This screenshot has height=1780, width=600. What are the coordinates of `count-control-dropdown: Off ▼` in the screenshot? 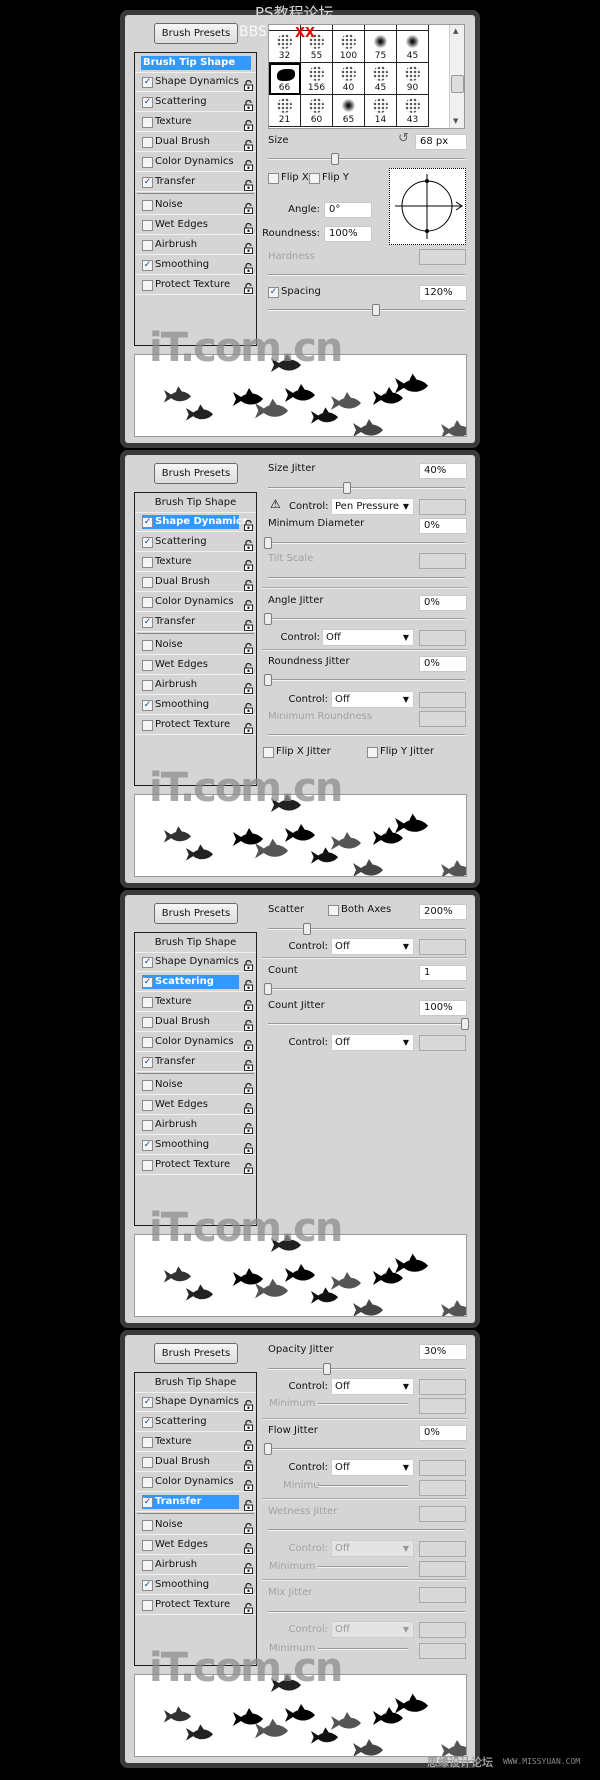 It's located at (372, 1042).